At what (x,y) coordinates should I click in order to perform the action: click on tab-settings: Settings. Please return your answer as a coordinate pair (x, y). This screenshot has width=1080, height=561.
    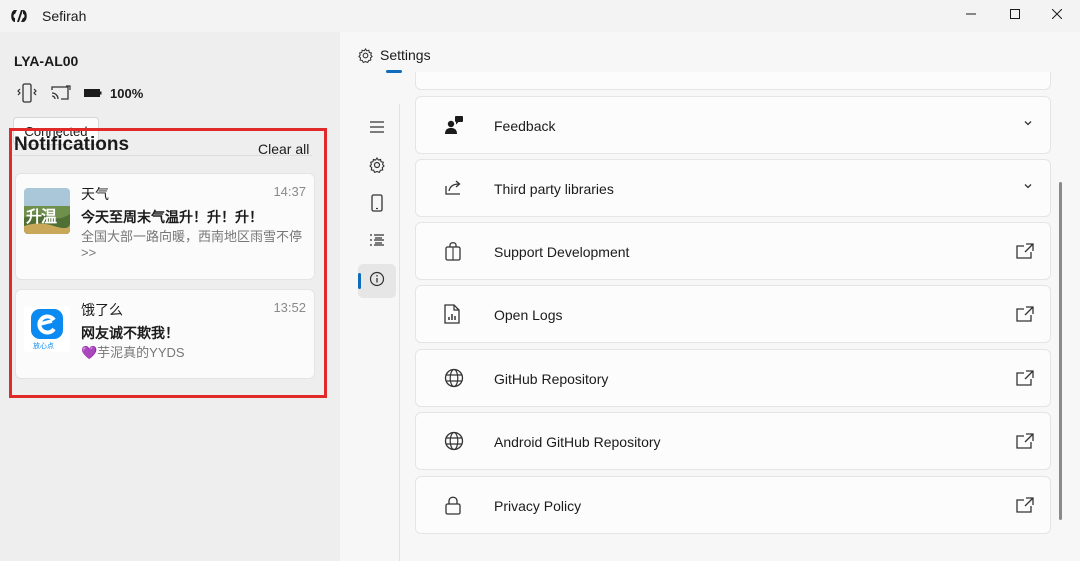
    Looking at the image, I should click on (394, 55).